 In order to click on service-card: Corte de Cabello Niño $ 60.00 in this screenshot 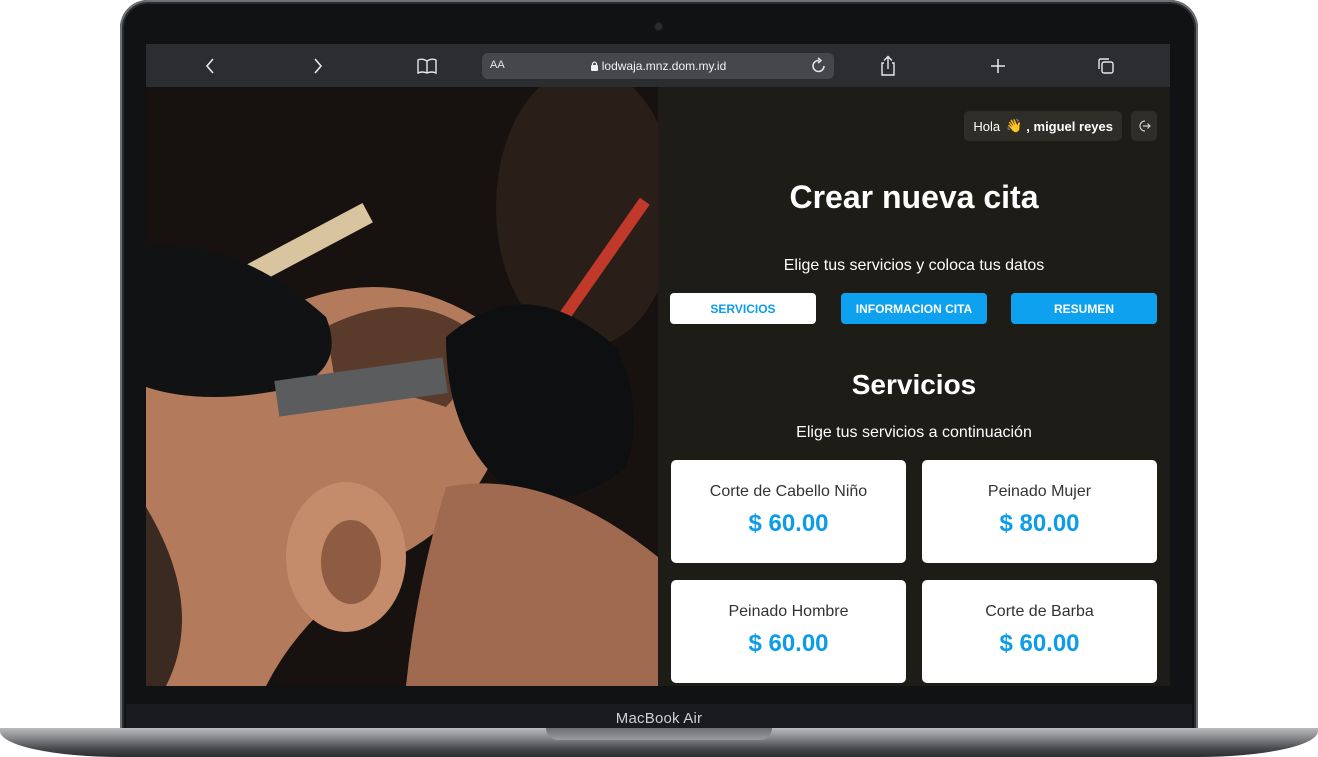, I will do `click(788, 511)`.